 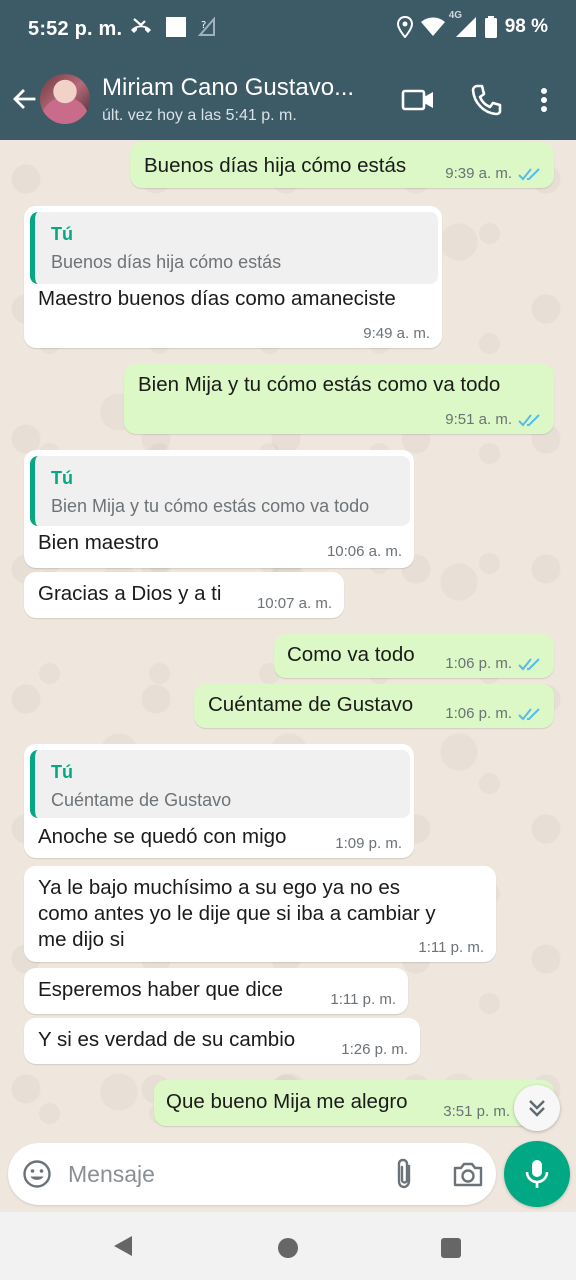 What do you see at coordinates (166, 262) in the screenshot?
I see `quote-text: Buenos días hija cómo estás` at bounding box center [166, 262].